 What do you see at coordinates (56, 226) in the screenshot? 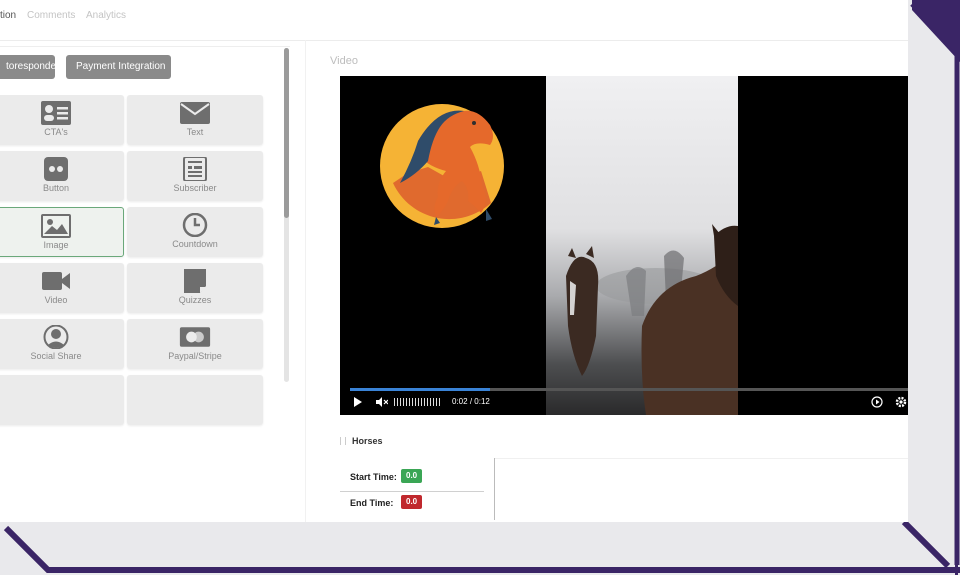
I see `image-icon` at bounding box center [56, 226].